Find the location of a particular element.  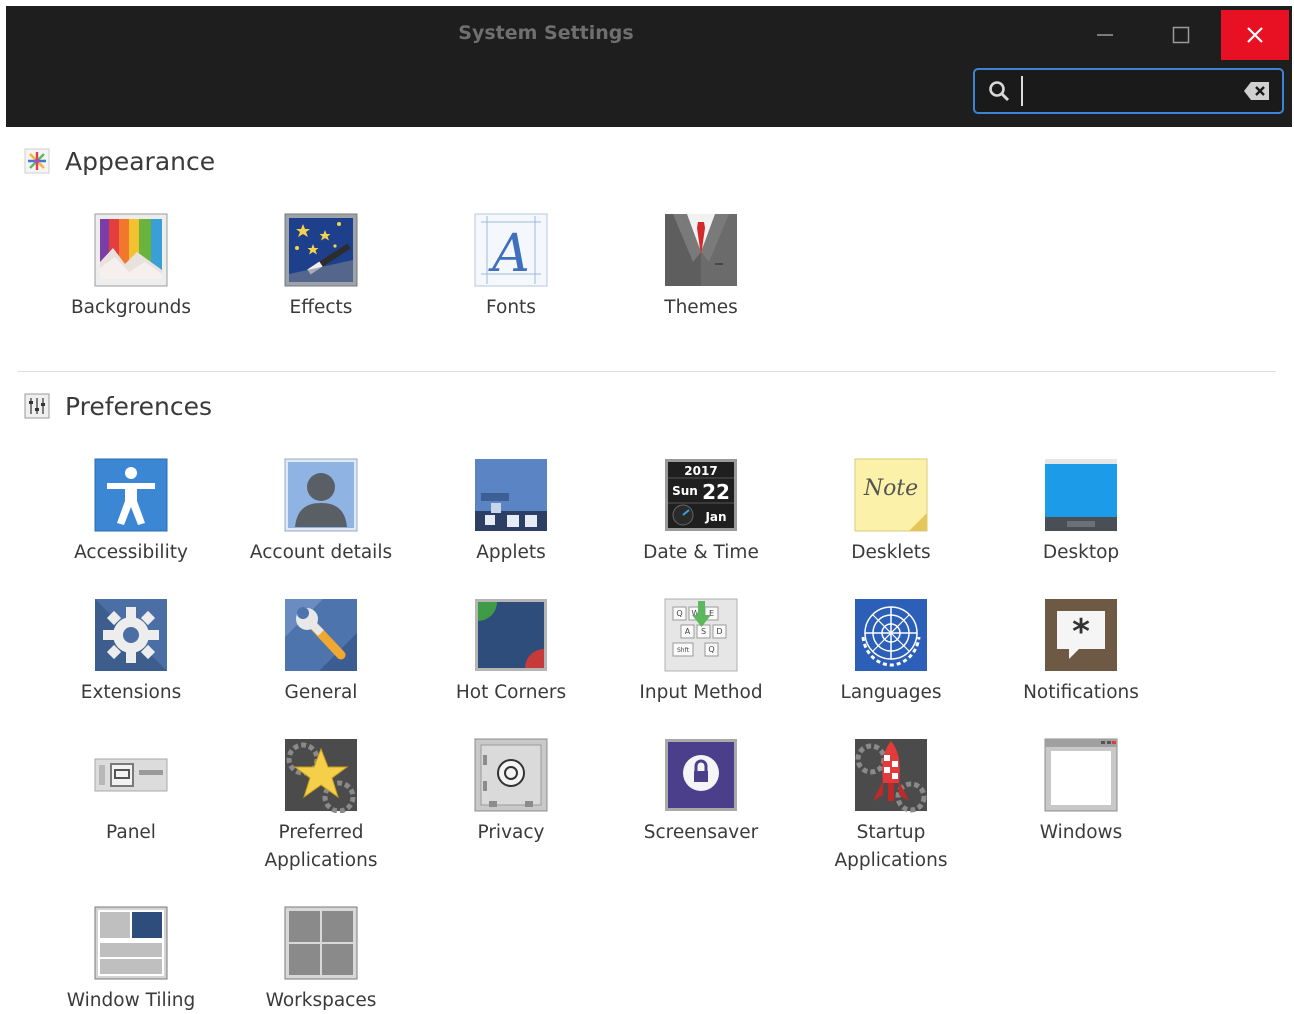

close-icon is located at coordinates (1255, 35).